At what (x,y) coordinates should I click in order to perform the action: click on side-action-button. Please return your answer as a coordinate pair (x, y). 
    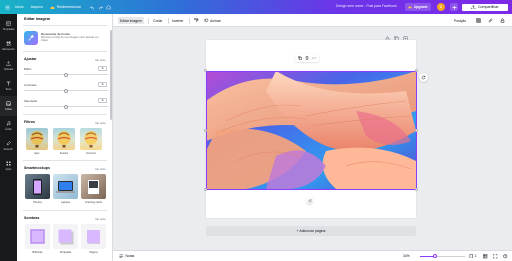
    Looking at the image, I should click on (423, 77).